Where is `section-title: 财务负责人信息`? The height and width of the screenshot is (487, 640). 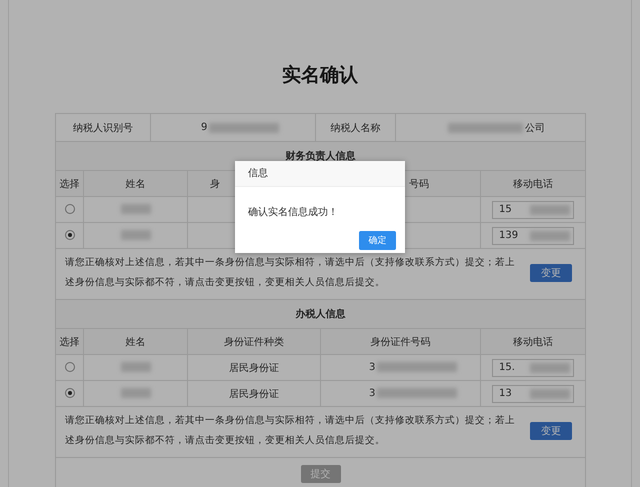
section-title: 财务负责人信息 is located at coordinates (321, 156).